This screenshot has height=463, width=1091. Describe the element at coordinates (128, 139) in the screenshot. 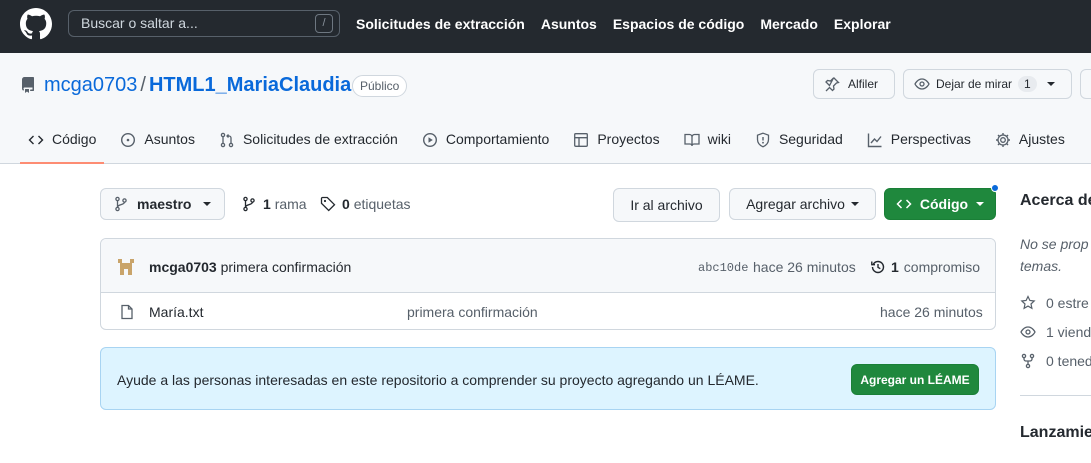

I see `issue-icon` at that location.